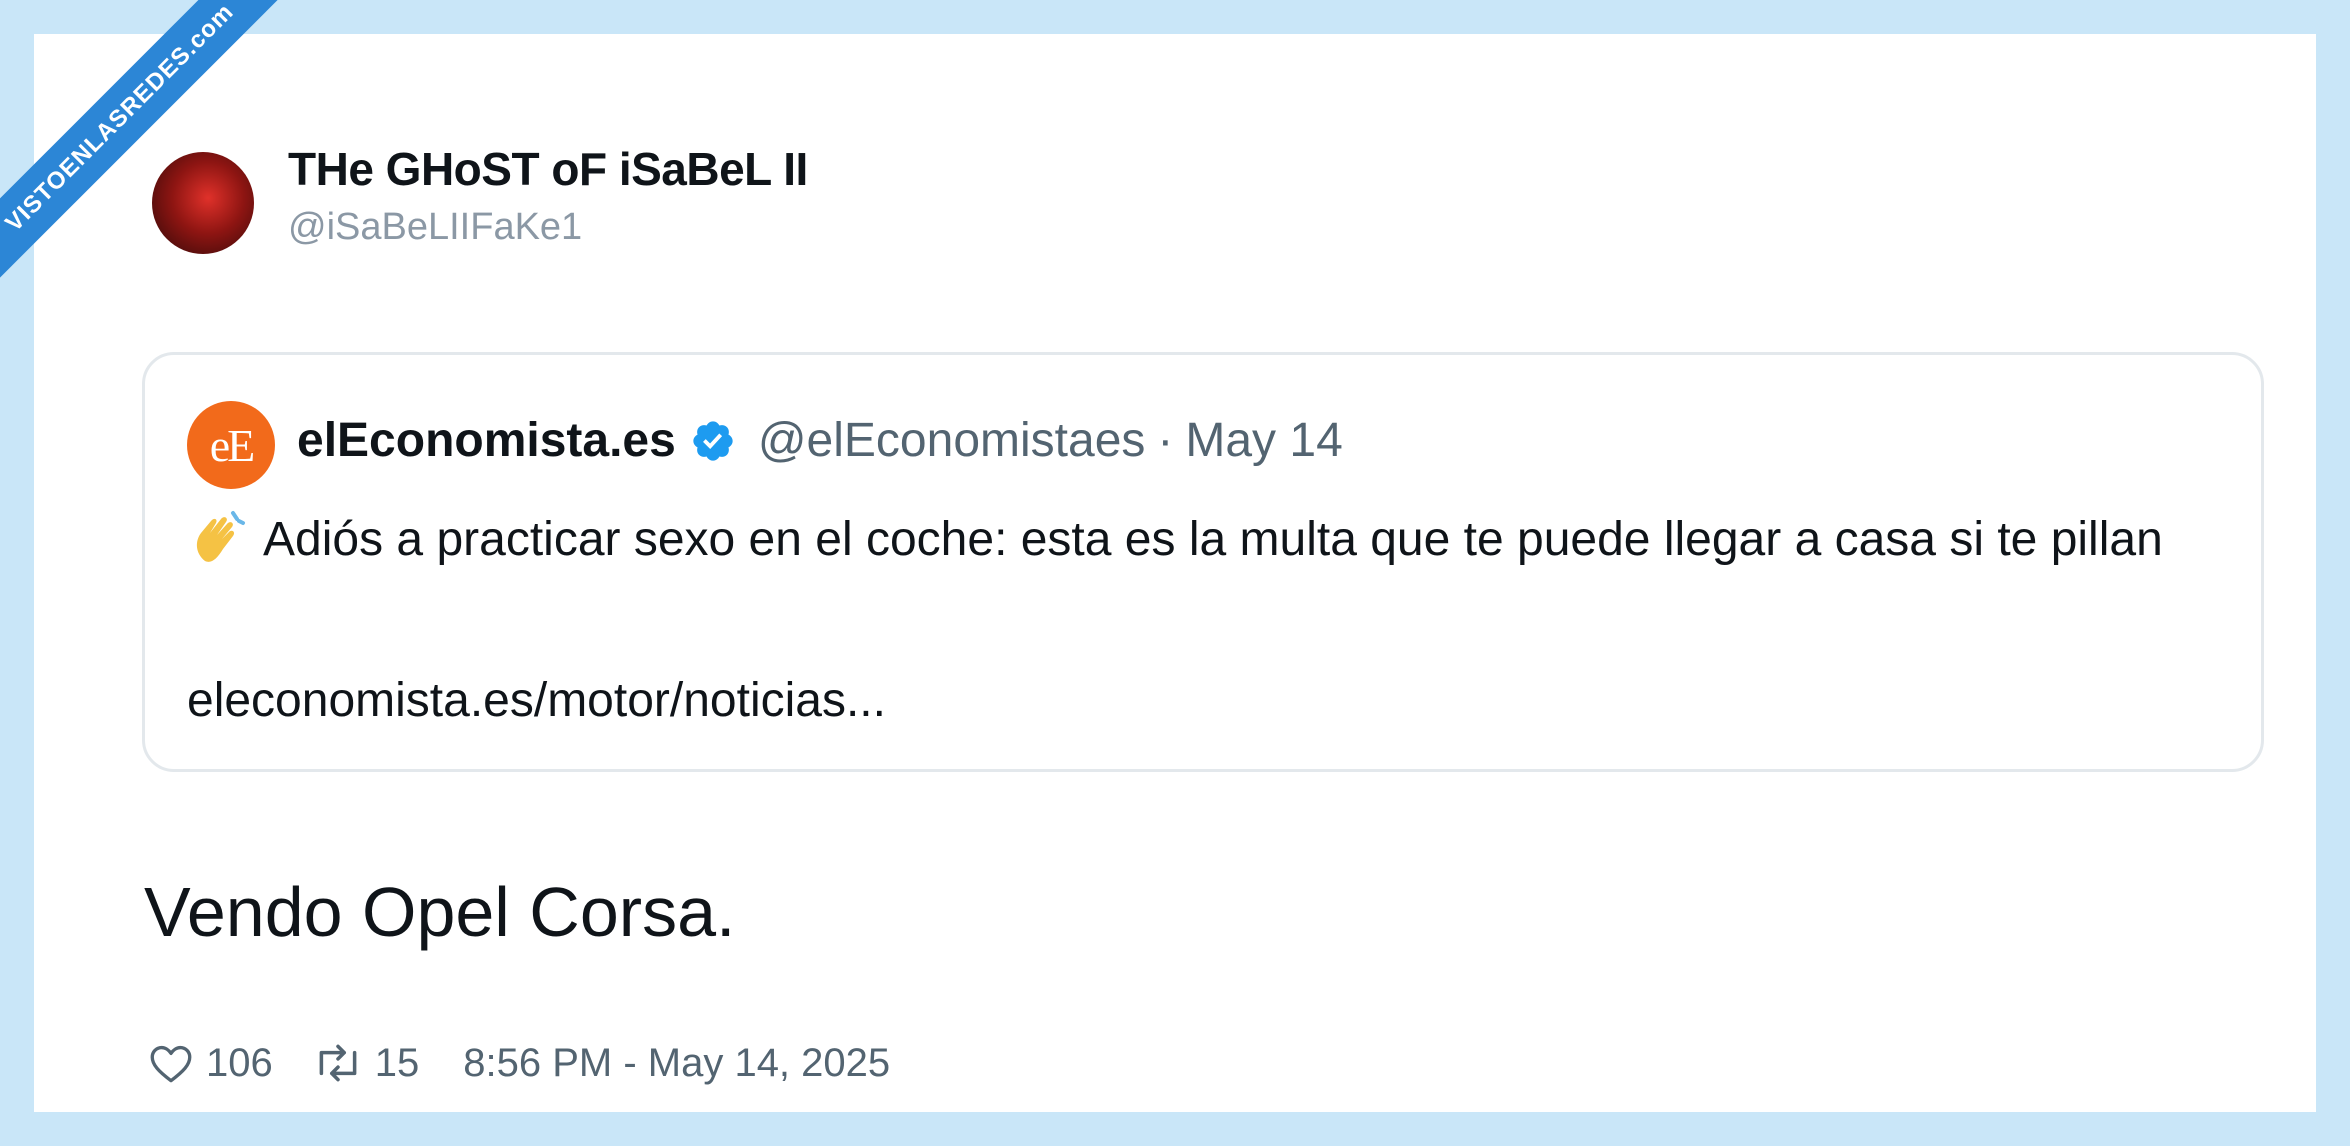 This screenshot has height=1146, width=2350. I want to click on quoted-header: elEconomista.es @elEconomistaes · May 14, so click(820, 440).